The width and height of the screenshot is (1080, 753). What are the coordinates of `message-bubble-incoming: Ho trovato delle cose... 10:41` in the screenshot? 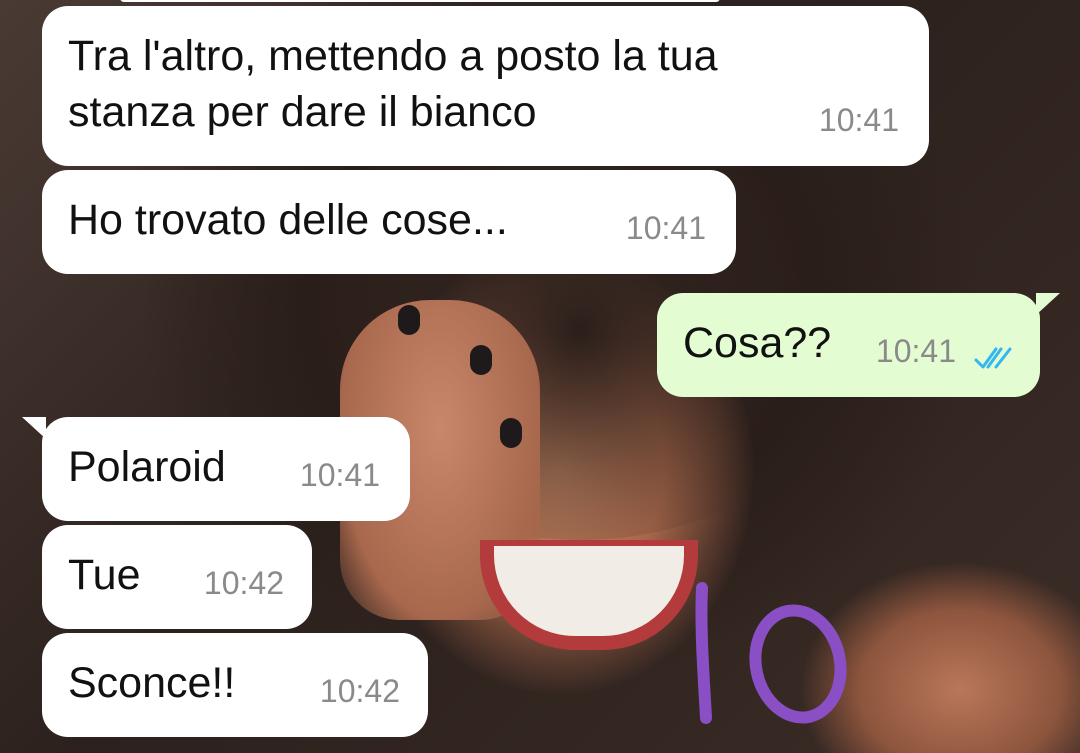 It's located at (389, 222).